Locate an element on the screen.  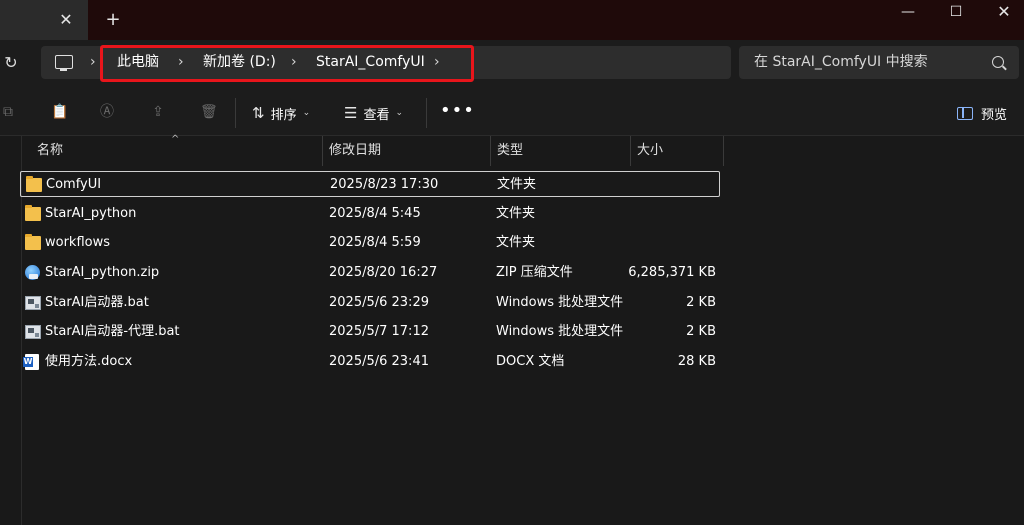
file-row: workflows 2025/8/4 5:59 文件夹 is located at coordinates (370, 243).